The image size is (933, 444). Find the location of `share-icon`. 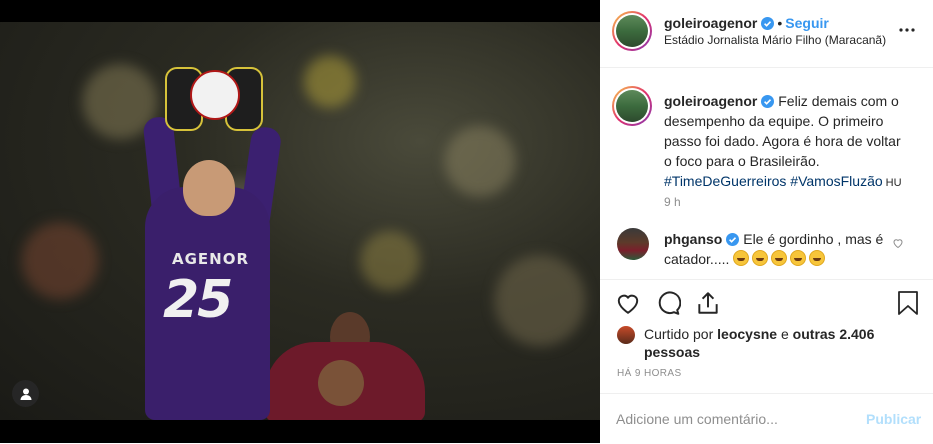

share-icon is located at coordinates (708, 303).